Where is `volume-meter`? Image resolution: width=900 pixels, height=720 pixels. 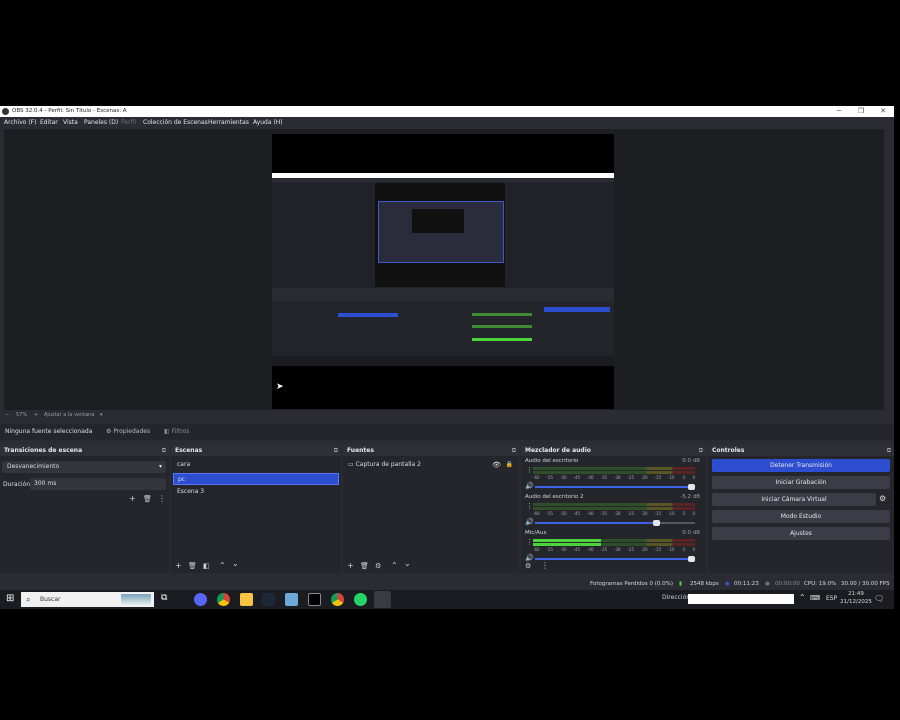 volume-meter is located at coordinates (614, 472).